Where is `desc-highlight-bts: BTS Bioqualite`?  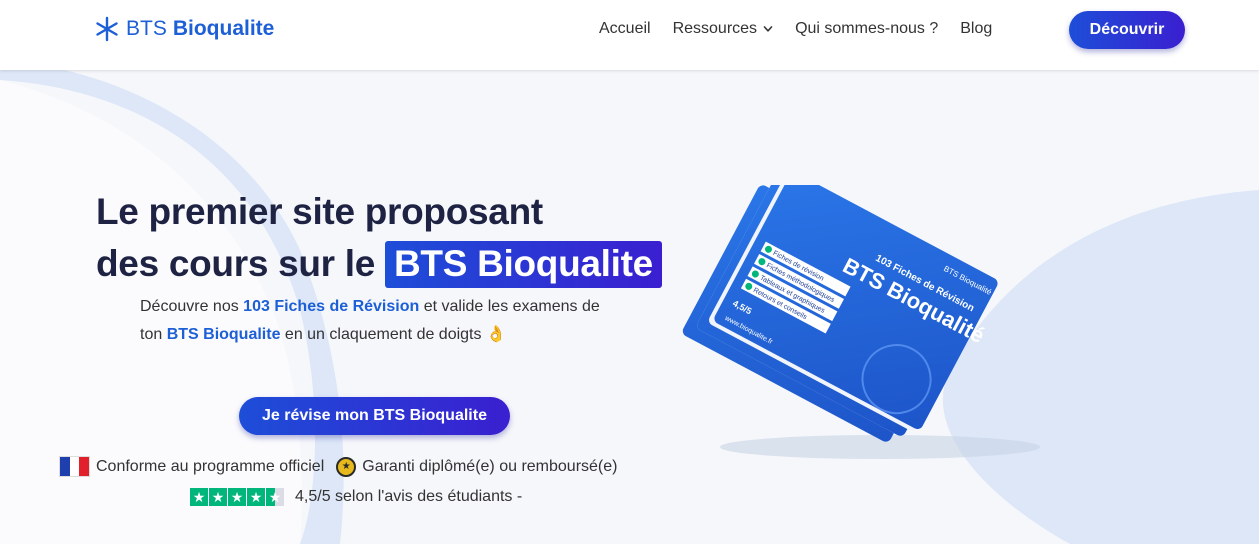 desc-highlight-bts: BTS Bioqualite is located at coordinates (223, 334).